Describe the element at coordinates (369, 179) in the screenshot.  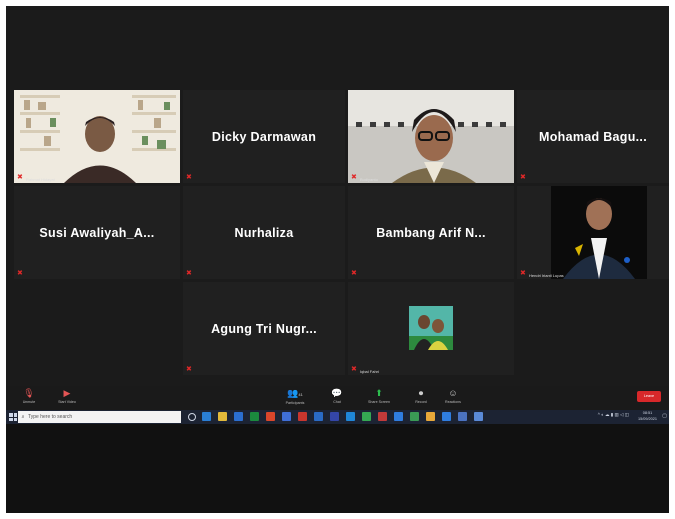
I see `participant-label: Budiyanto` at that location.